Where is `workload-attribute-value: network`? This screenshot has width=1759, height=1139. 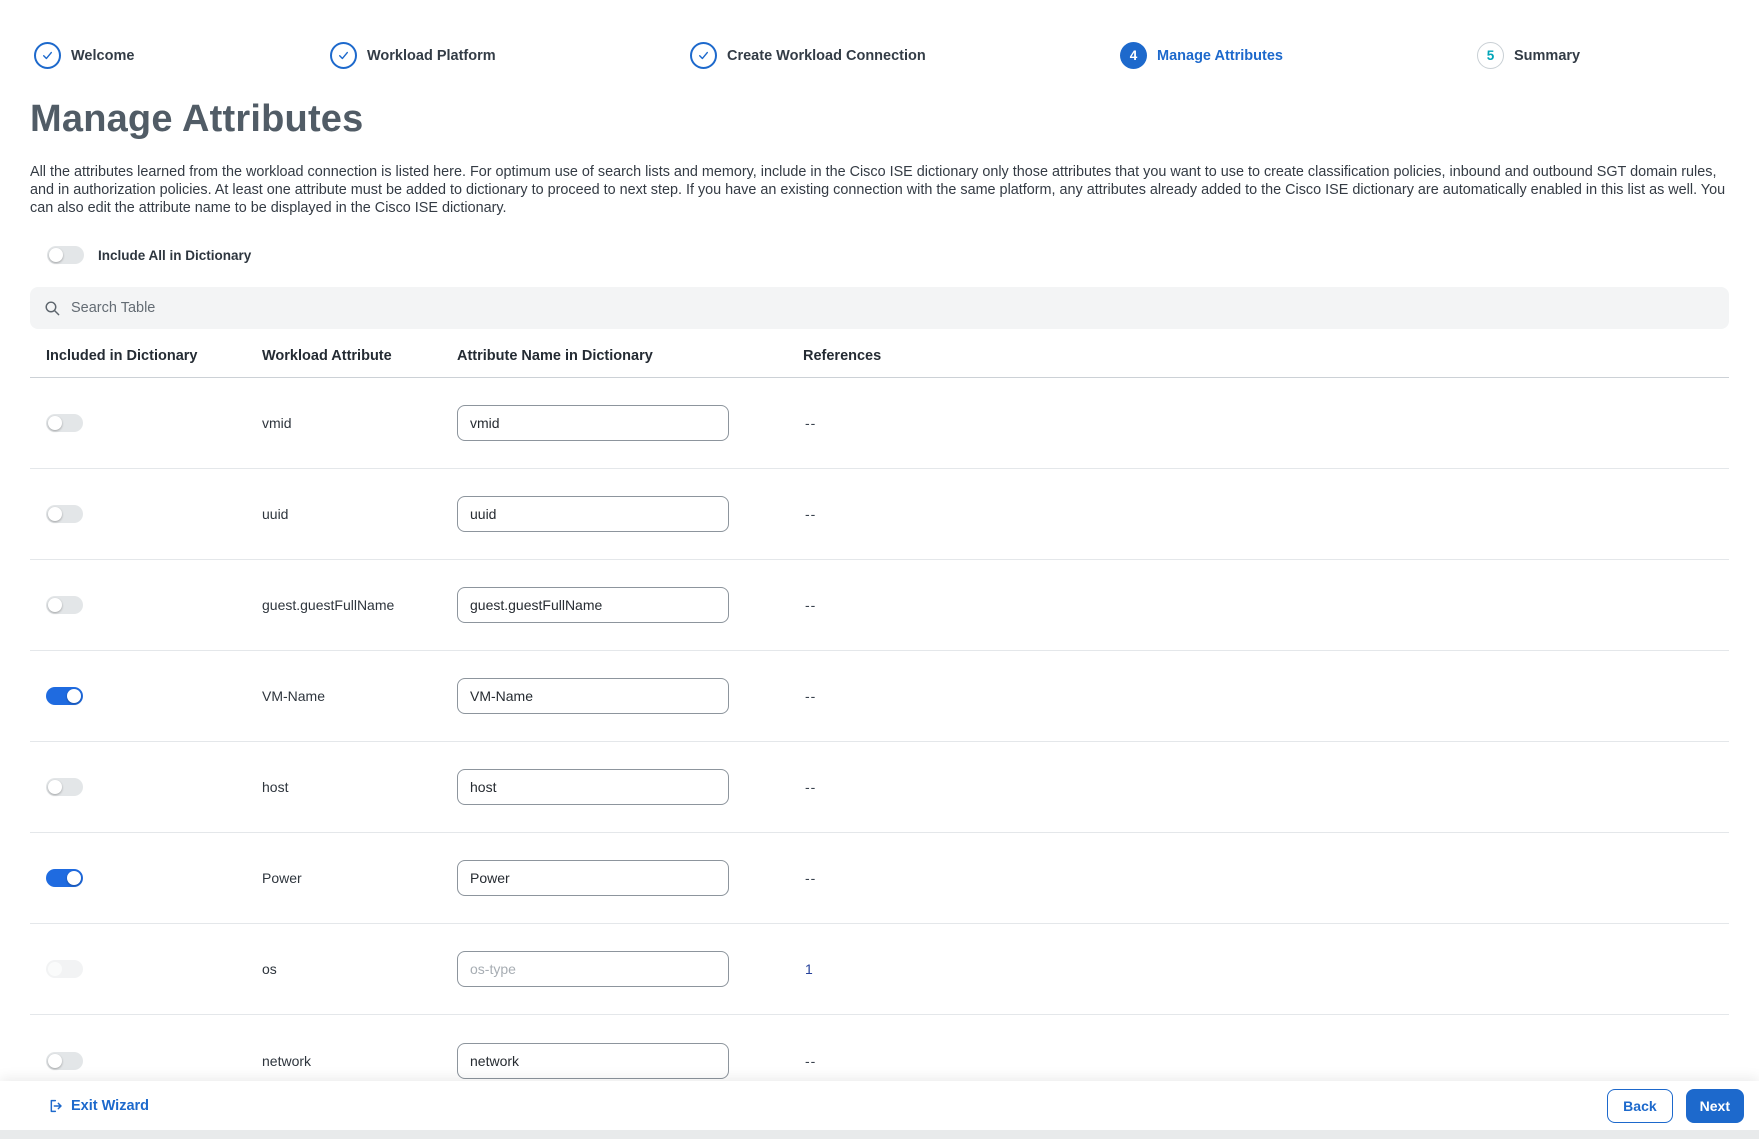
workload-attribute-value: network is located at coordinates (287, 1060).